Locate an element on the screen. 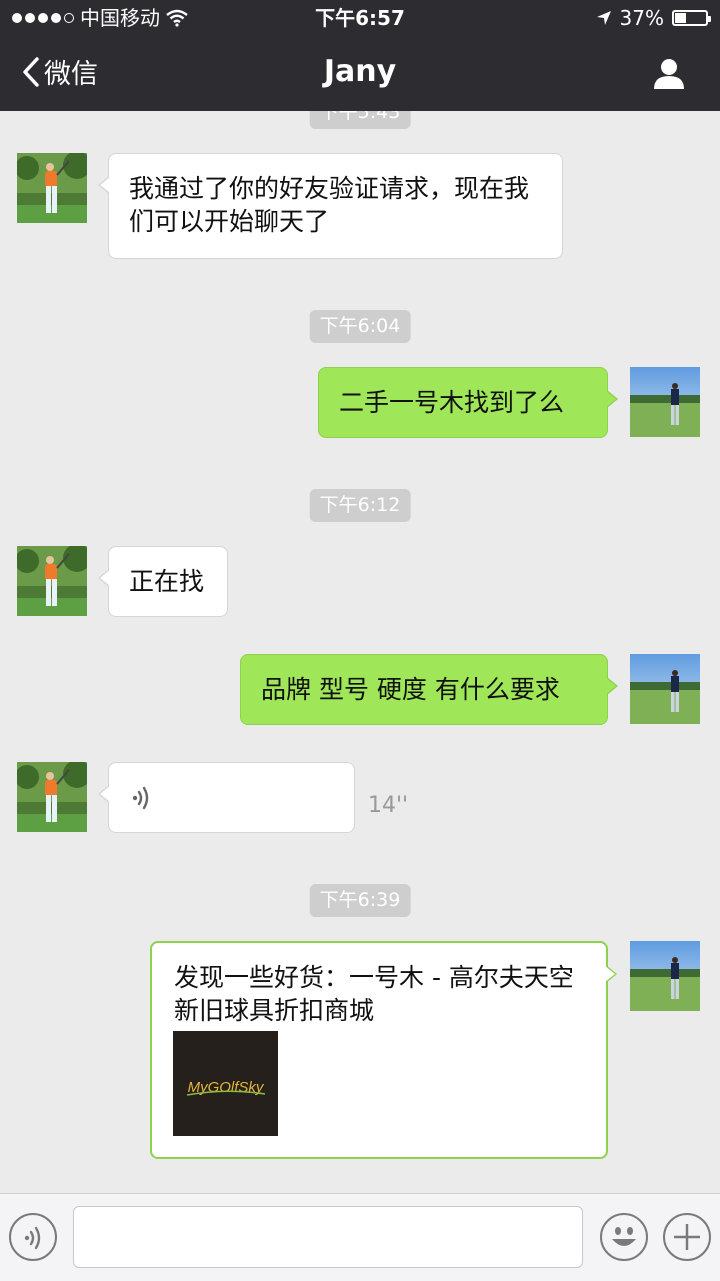 This screenshot has width=720, height=1281. message-bubble: 我通过了你的好友验证请求，现在我们可以开始聊天了 is located at coordinates (330, 206).